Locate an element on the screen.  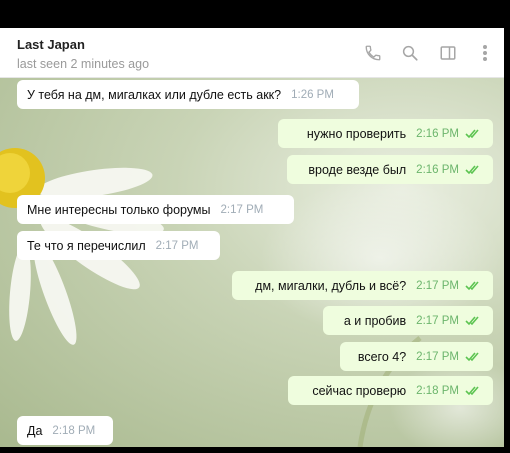
message-text: вроде везде был is located at coordinates (357, 169).